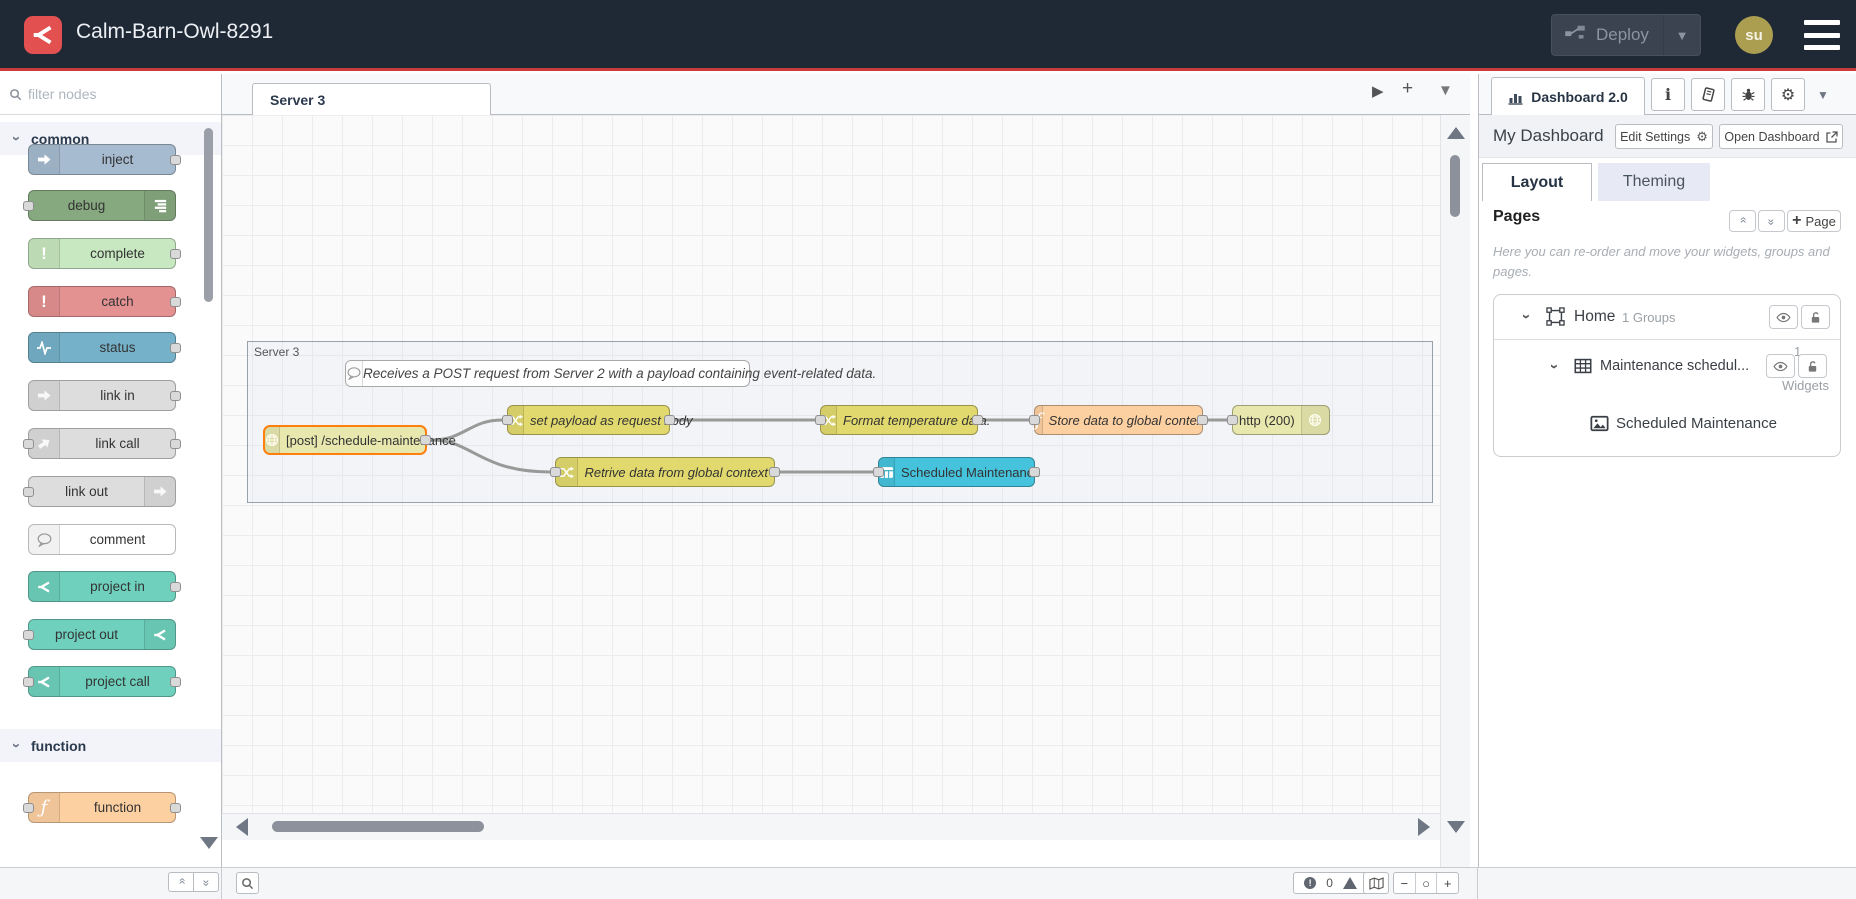 The height and width of the screenshot is (899, 1856). Describe the element at coordinates (957, 472) in the screenshot. I see `flow-node-table-widget: Scheduled Maintenance` at that location.